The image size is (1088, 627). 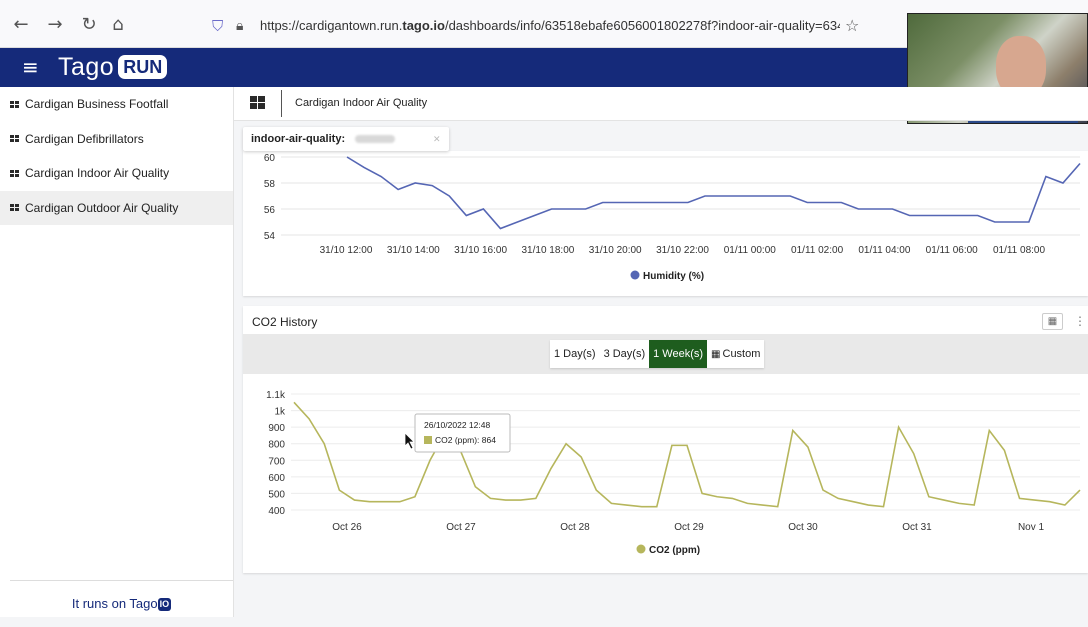 What do you see at coordinates (375, 139) in the screenshot?
I see `filter-value` at bounding box center [375, 139].